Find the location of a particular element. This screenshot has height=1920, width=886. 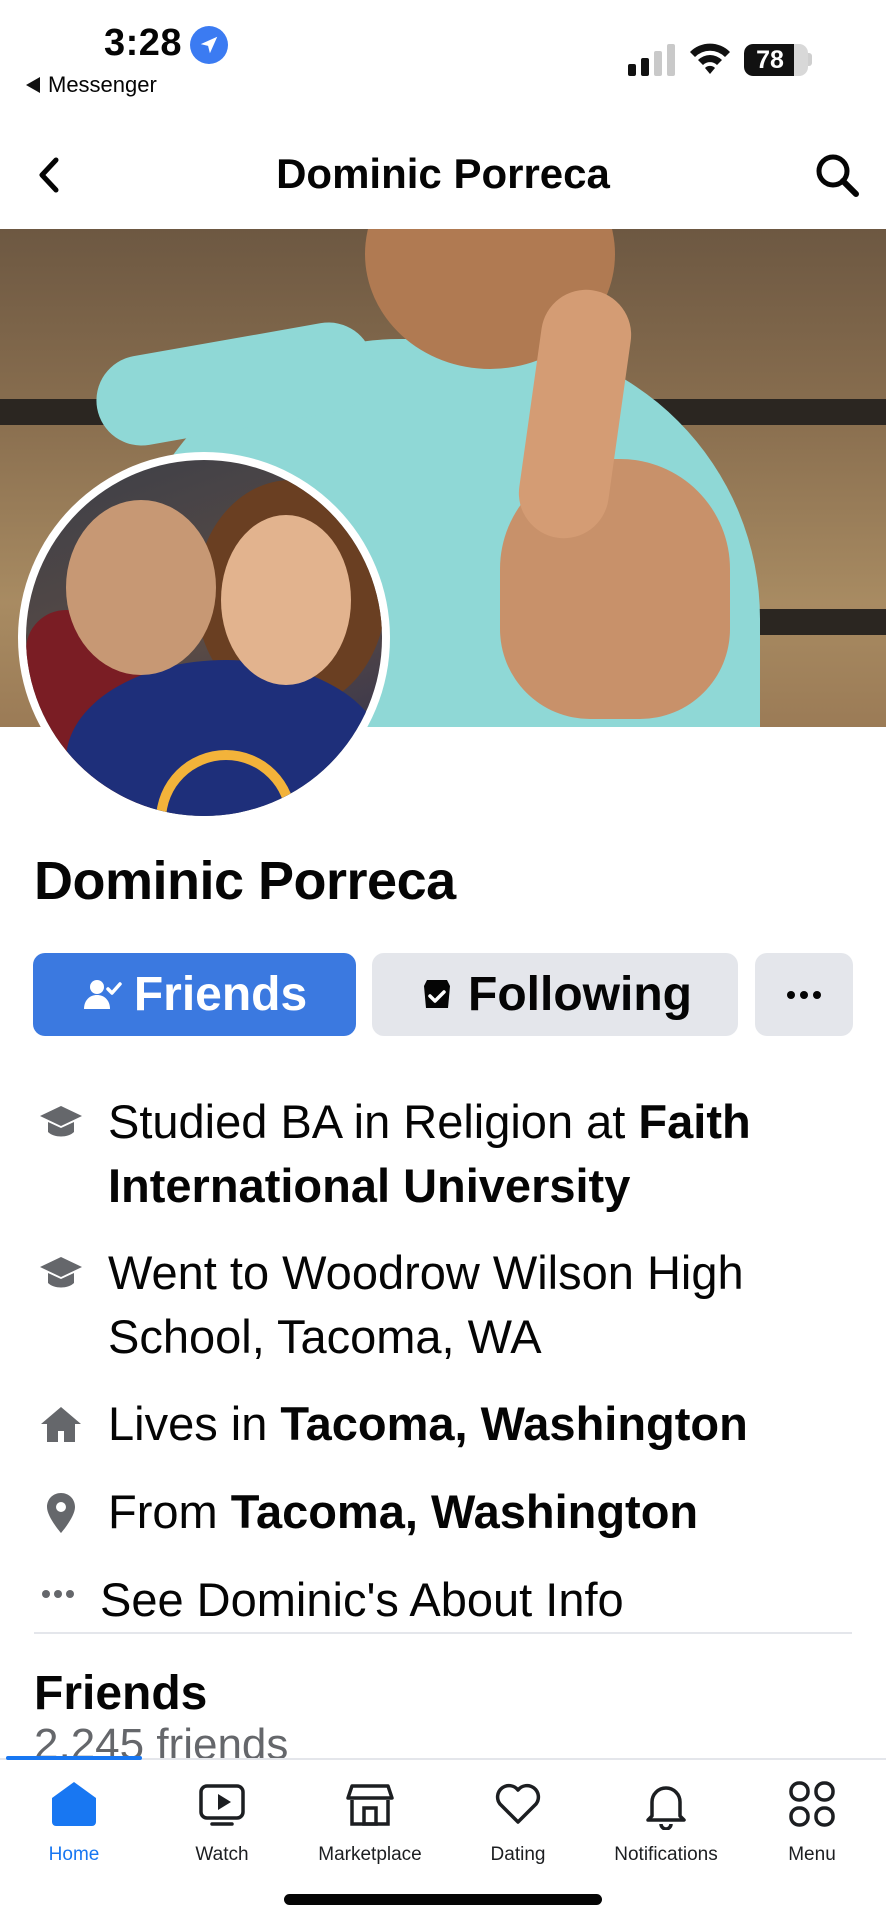

detail-text: Lives in is located at coordinates (194, 1423).